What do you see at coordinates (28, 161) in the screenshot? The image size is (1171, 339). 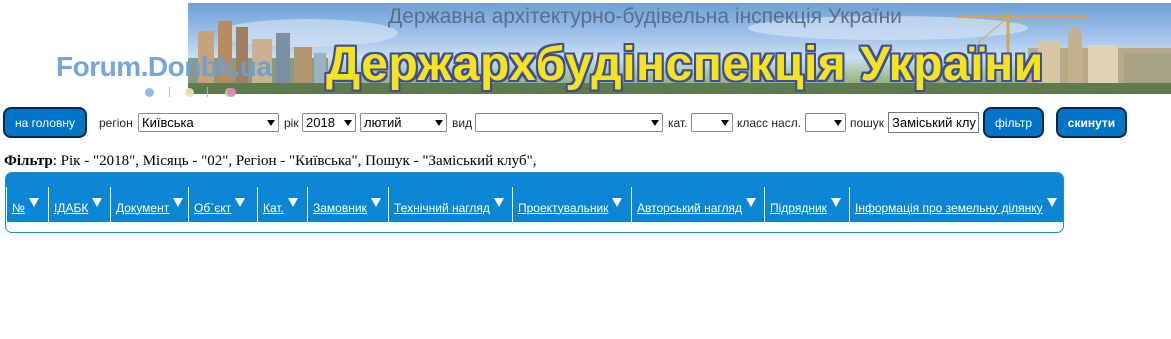 I see `filter-summary-label: Фільтр` at bounding box center [28, 161].